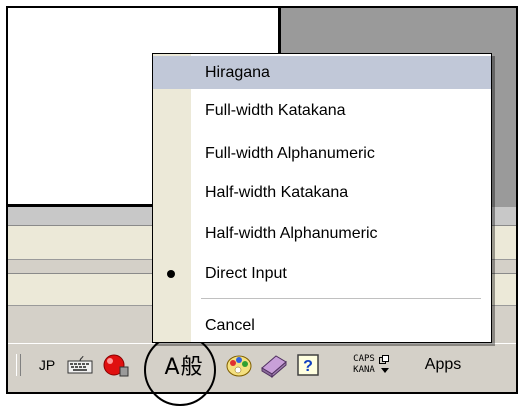 Image resolution: width=526 pixels, height=406 pixels. Describe the element at coordinates (364, 370) in the screenshot. I see `kana-label: KANA` at that location.